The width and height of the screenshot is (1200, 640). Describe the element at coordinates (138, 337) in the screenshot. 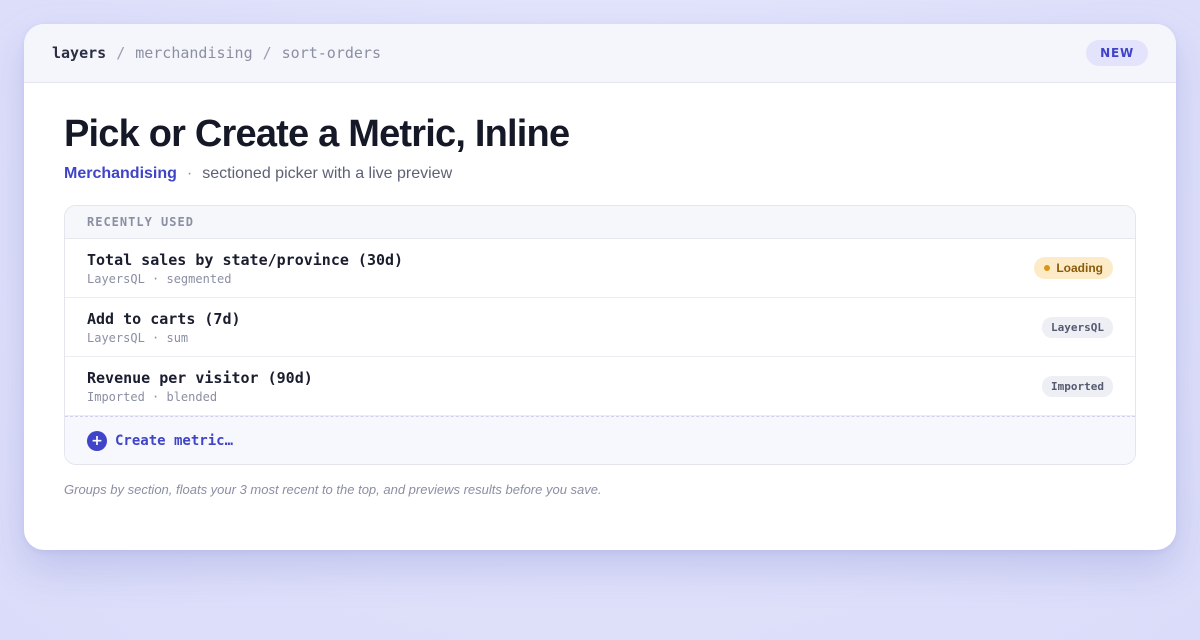

I see `metric-option-meta: LayersQL · sum` at that location.